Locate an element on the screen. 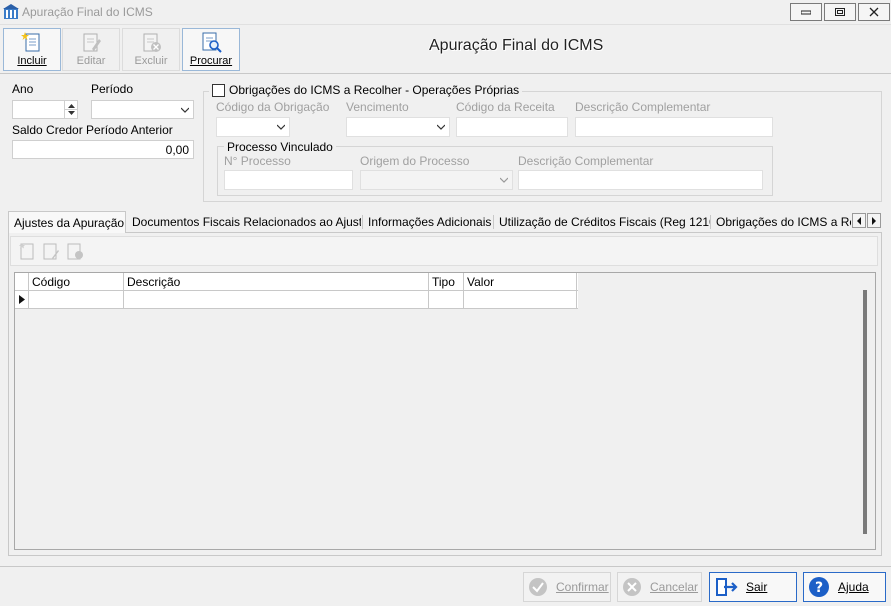 The image size is (891, 606). grid-corner is located at coordinates (22, 282).